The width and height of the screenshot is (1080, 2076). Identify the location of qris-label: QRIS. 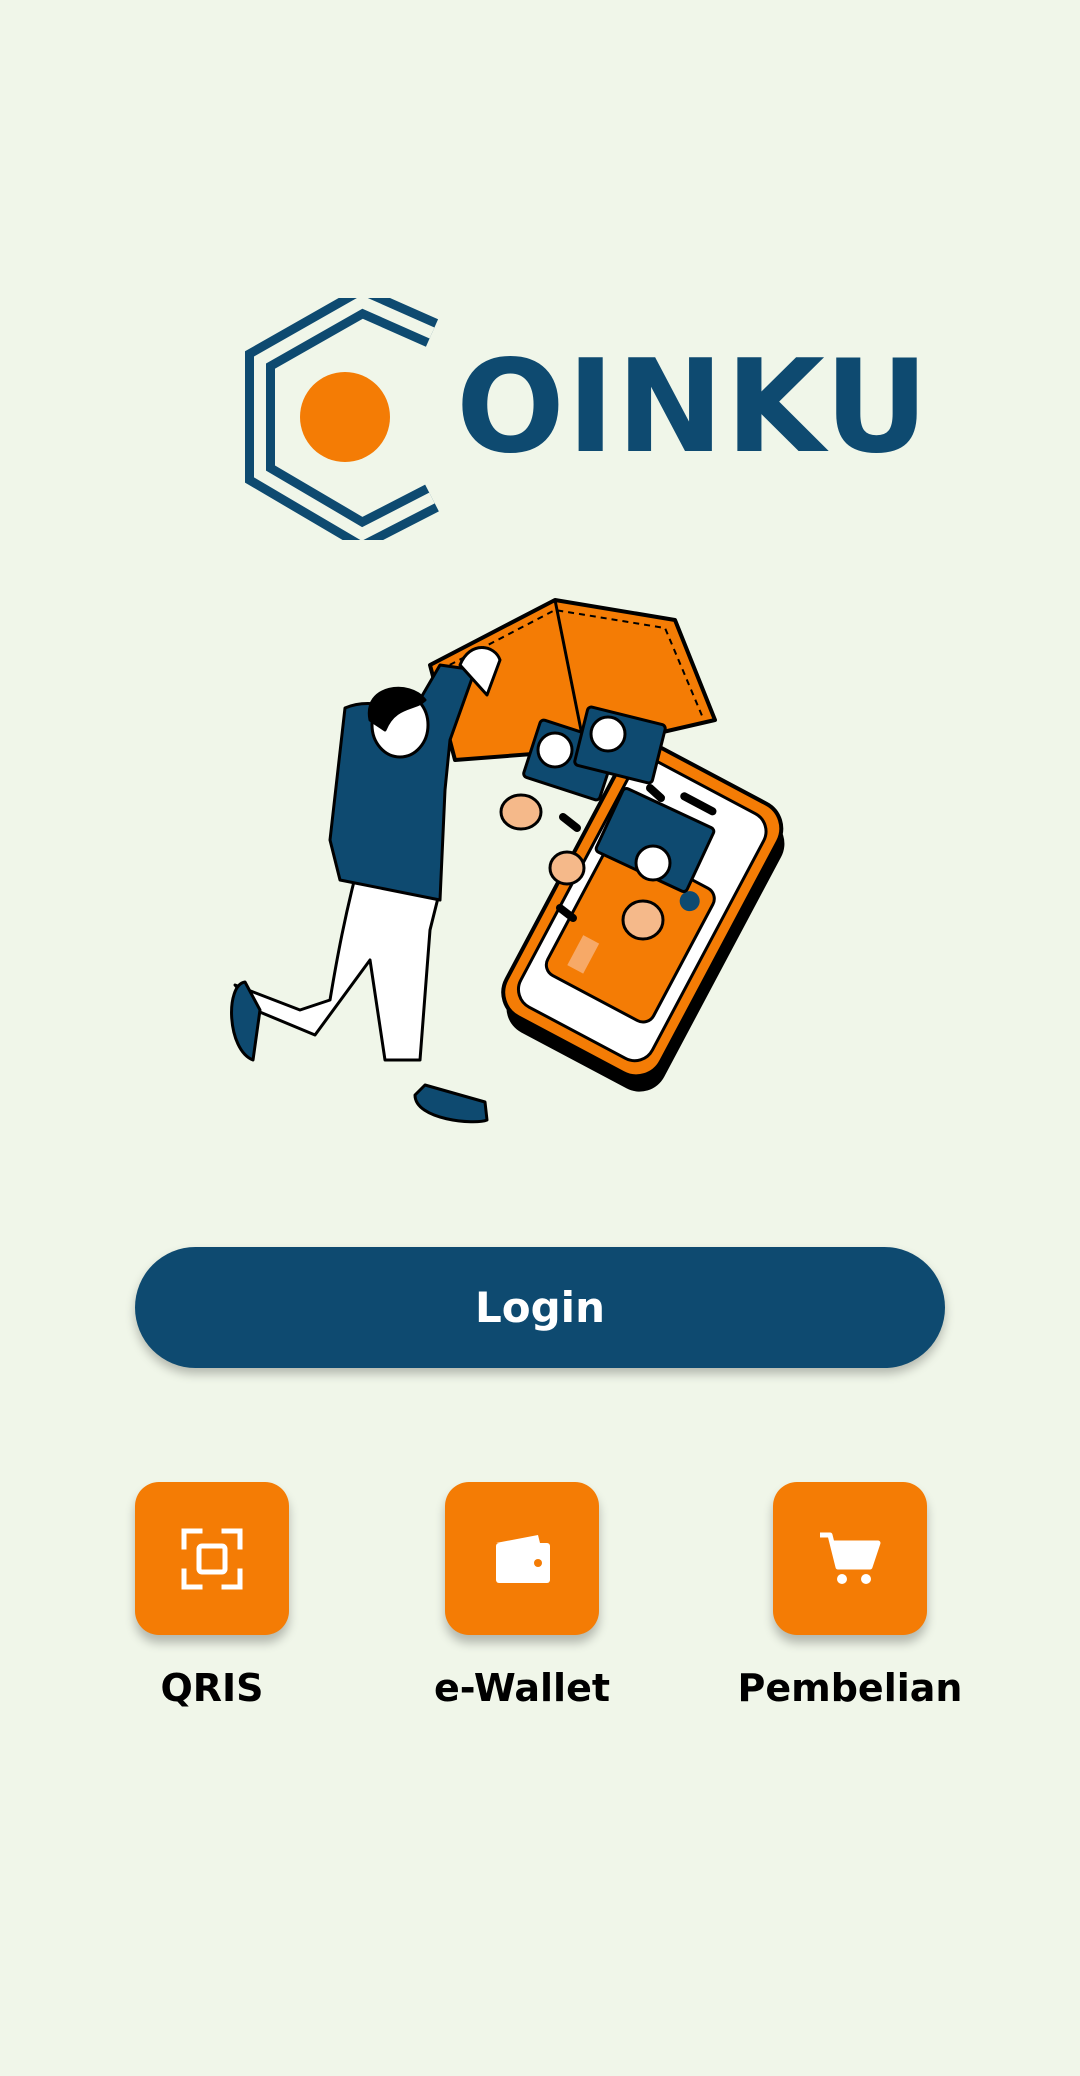
(212, 1688).